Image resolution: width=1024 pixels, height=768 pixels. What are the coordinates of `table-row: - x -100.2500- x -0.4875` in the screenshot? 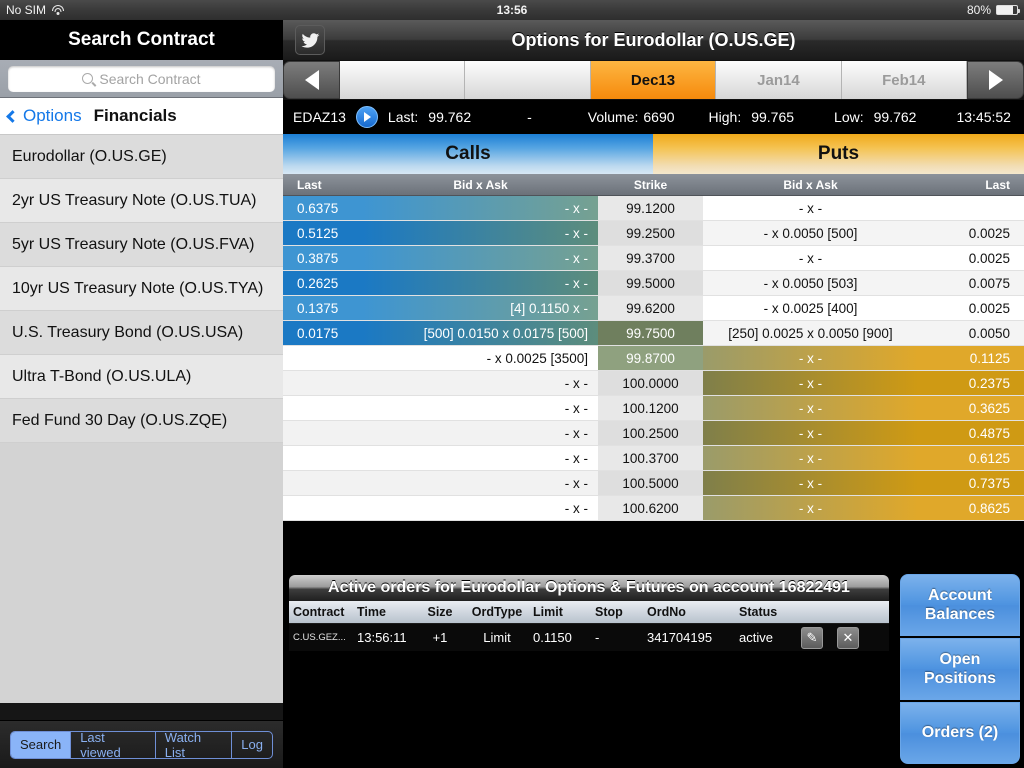 It's located at (653, 433).